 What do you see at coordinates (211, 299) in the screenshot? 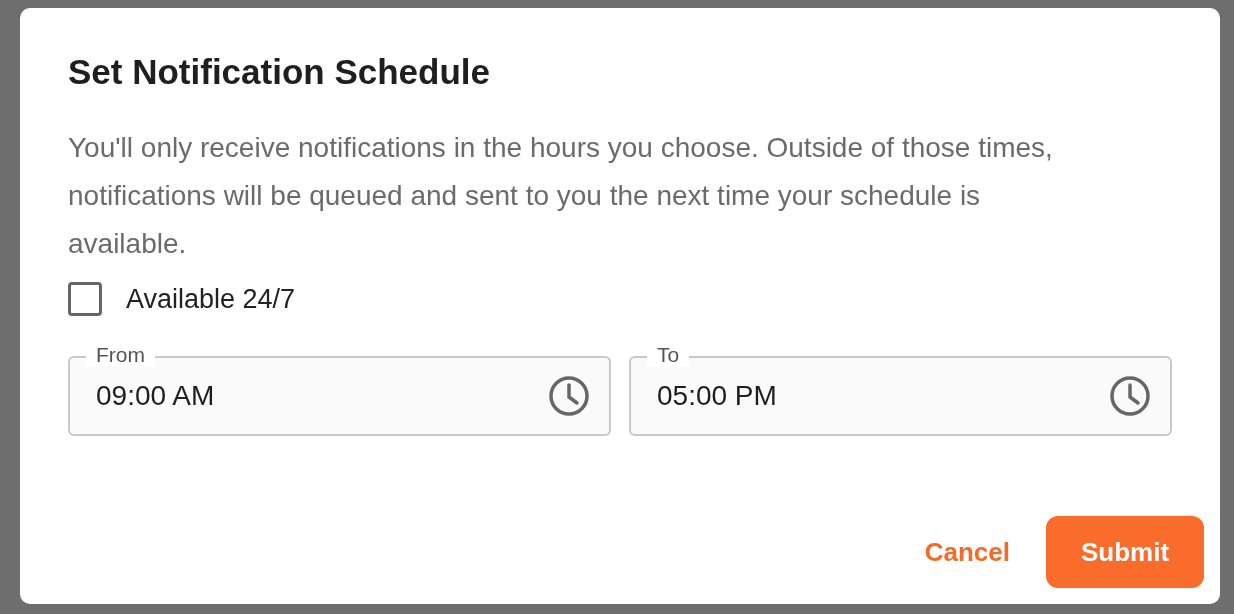
I see `checkbox-label: Available 24/7` at bounding box center [211, 299].